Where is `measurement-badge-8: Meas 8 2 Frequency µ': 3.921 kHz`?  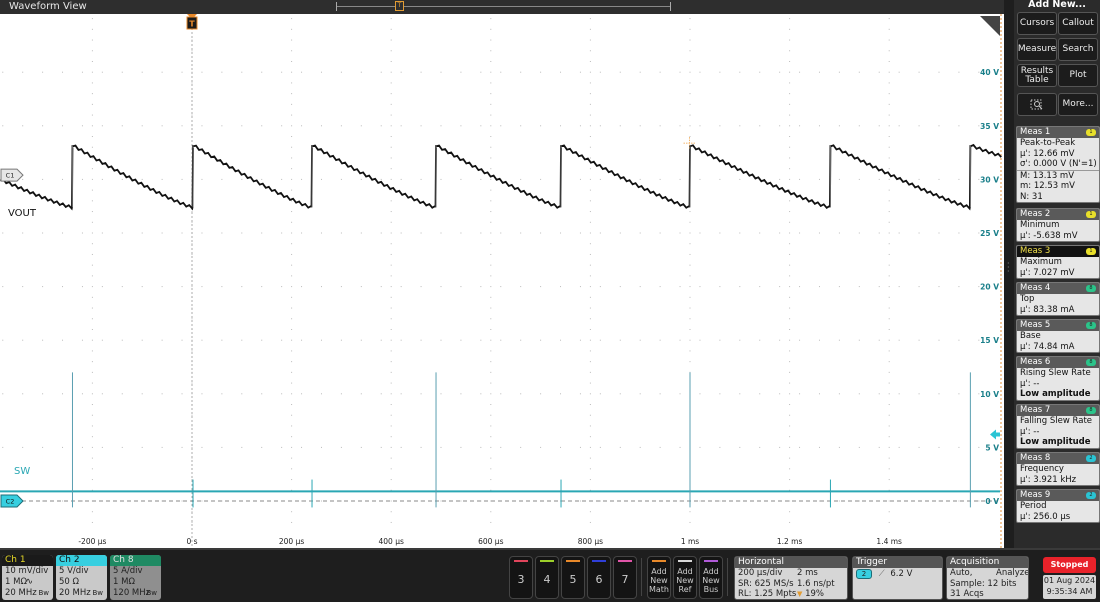 measurement-badge-8: Meas 8 2 Frequency µ': 3.921 kHz is located at coordinates (1058, 469).